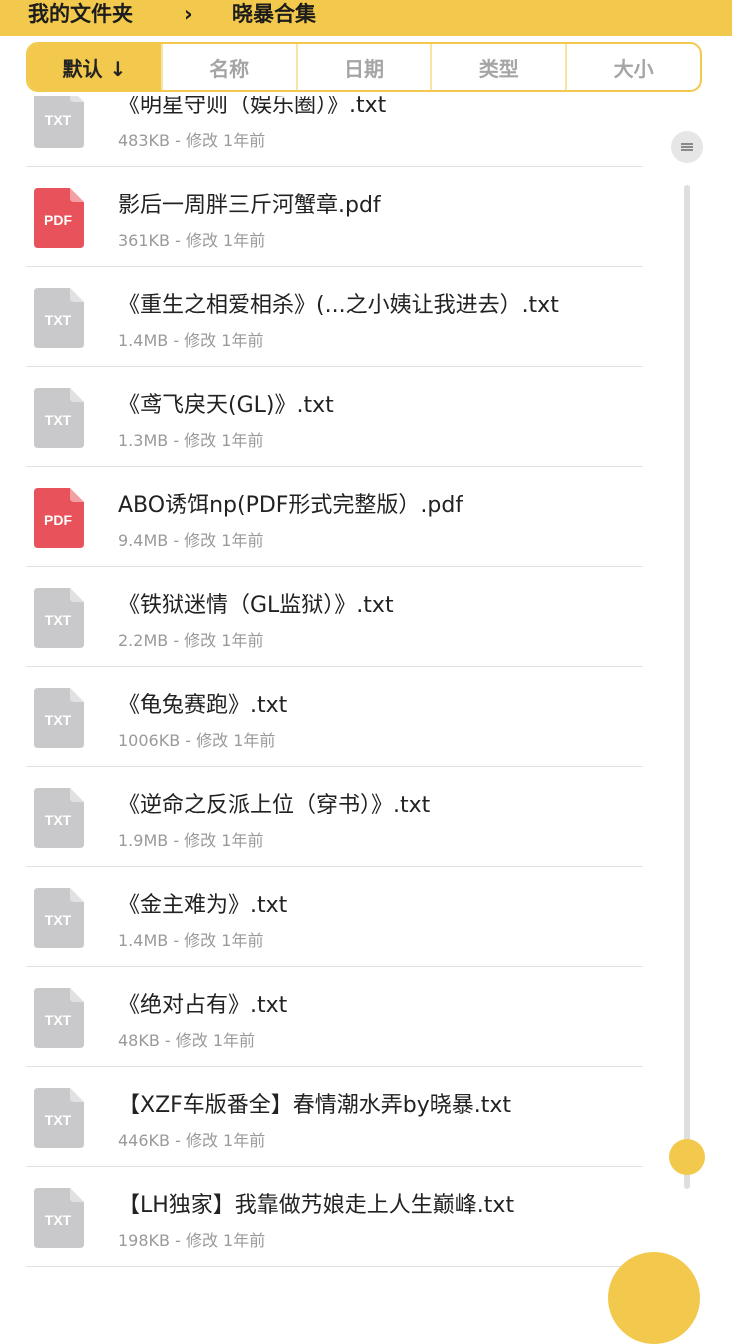 This screenshot has width=732, height=1344. I want to click on file-name: 《鸢飞戾天(GL)》.txt, so click(226, 405).